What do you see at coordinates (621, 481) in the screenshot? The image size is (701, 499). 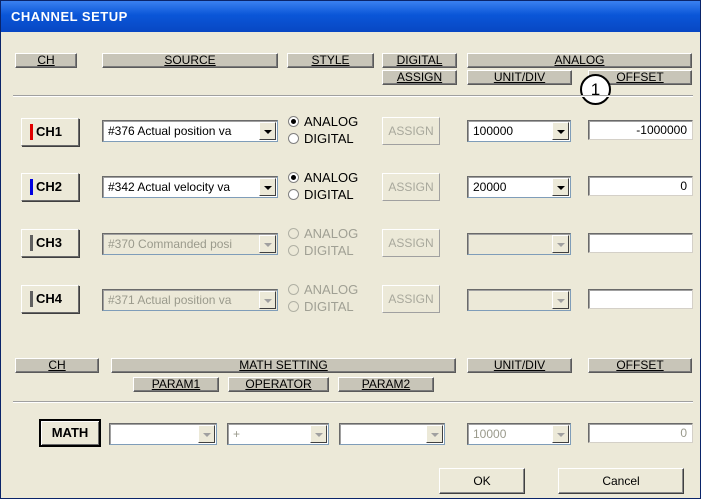 I see `cancel-button: Cancel` at bounding box center [621, 481].